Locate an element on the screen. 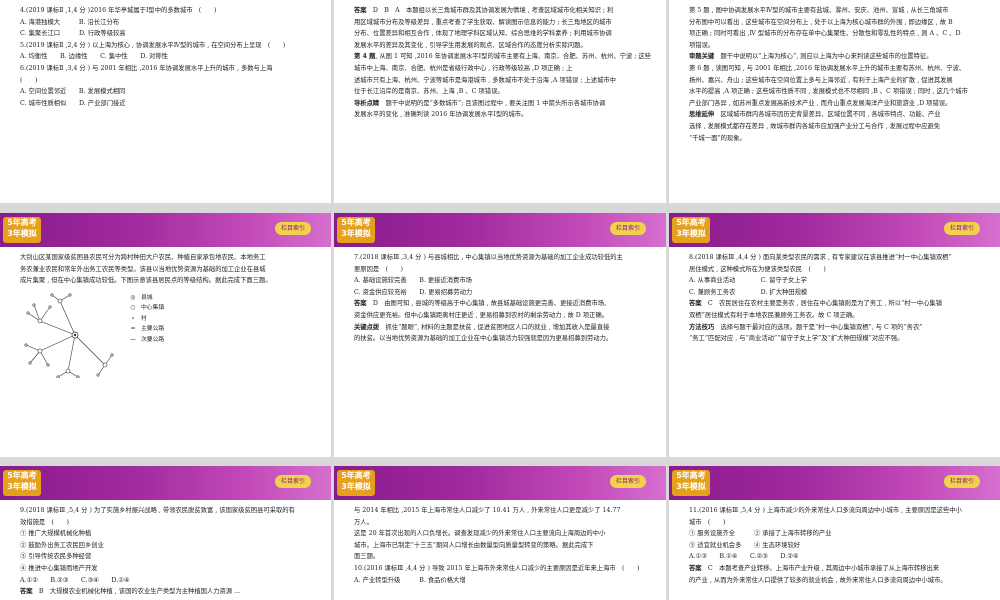  text-line: A. 空间位置邻近 B. 发展模式相同 is located at coordinates (73, 92).